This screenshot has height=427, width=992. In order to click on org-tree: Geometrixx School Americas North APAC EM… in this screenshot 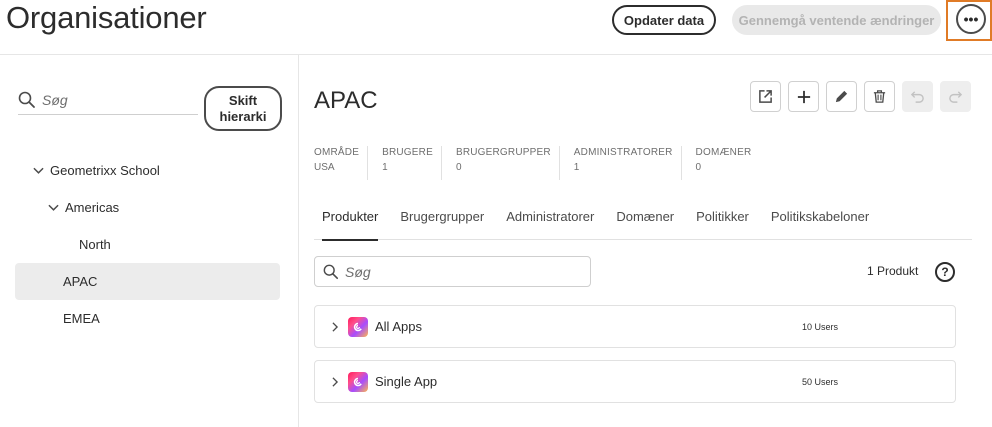, I will do `click(147, 244)`.